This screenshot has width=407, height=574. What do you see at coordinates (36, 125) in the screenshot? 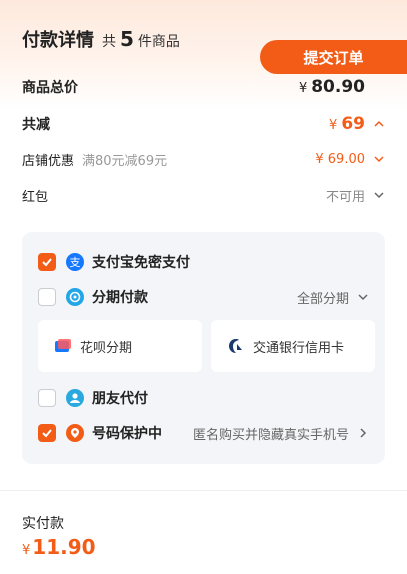
I see `reduce-label: 共减` at bounding box center [36, 125].